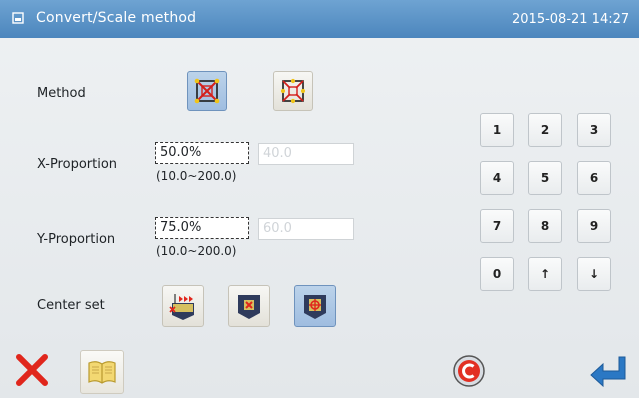 This screenshot has height=398, width=639. I want to click on key-9: 9, so click(594, 226).